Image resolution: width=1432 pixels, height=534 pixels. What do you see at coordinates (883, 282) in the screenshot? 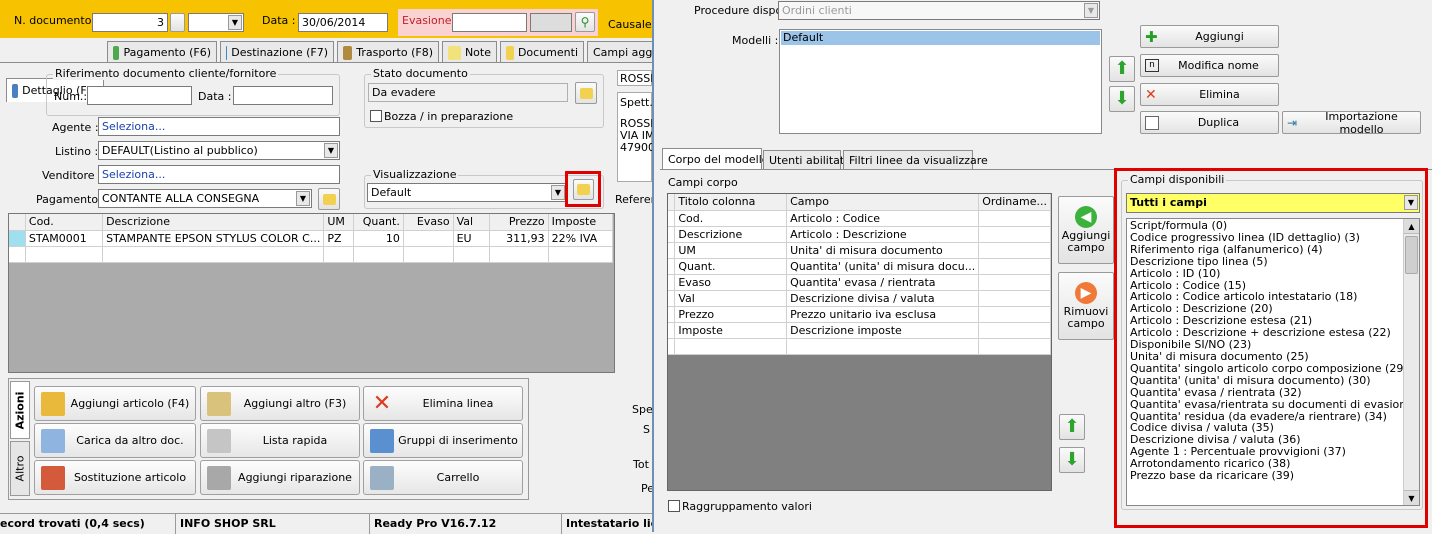
I see `table-cell: Quantita' evasa / rientrata` at bounding box center [883, 282].